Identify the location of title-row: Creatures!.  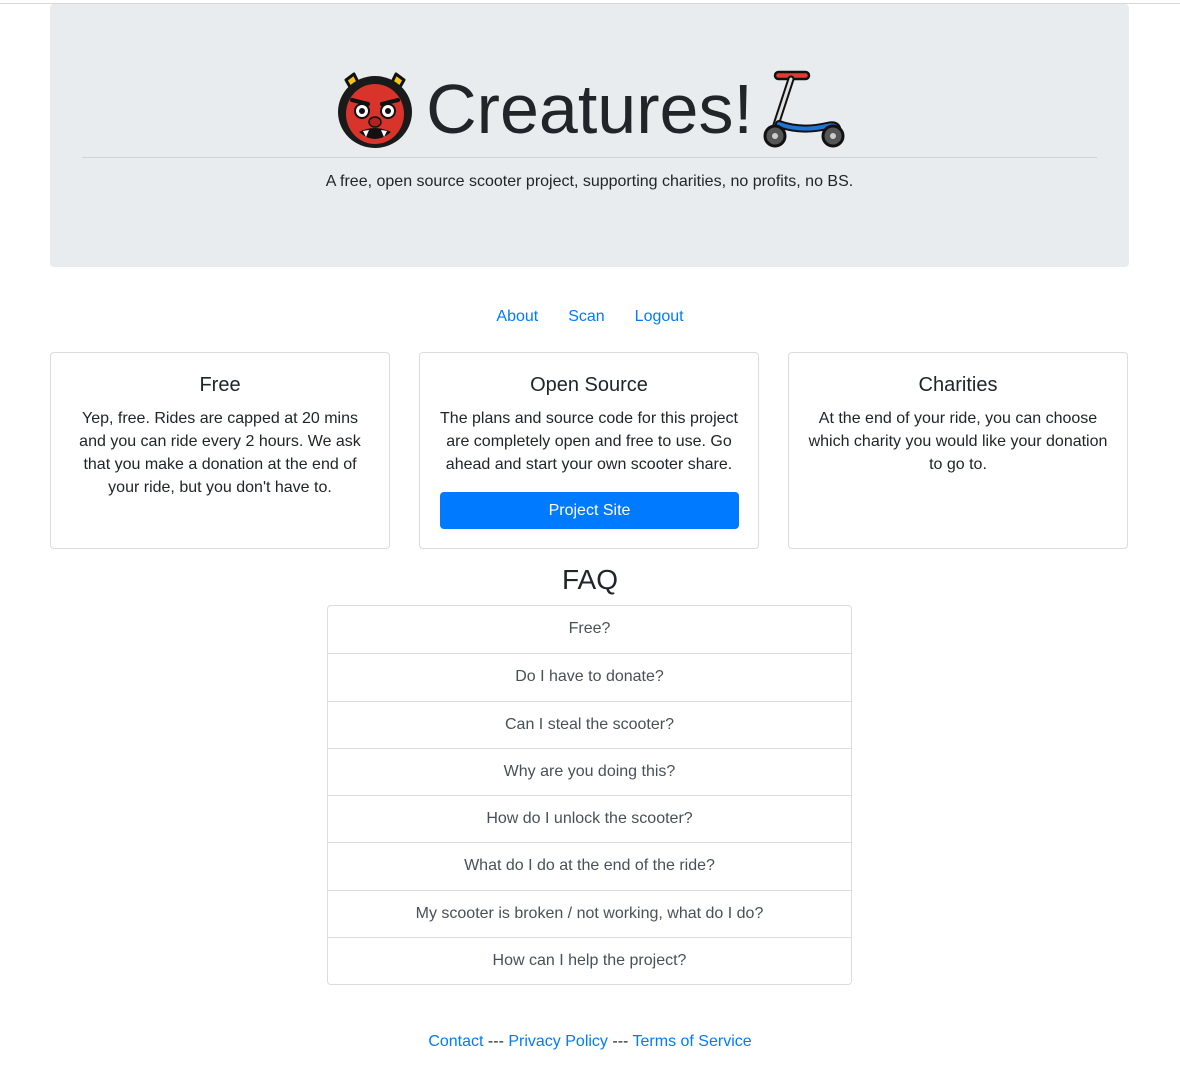
(589, 109).